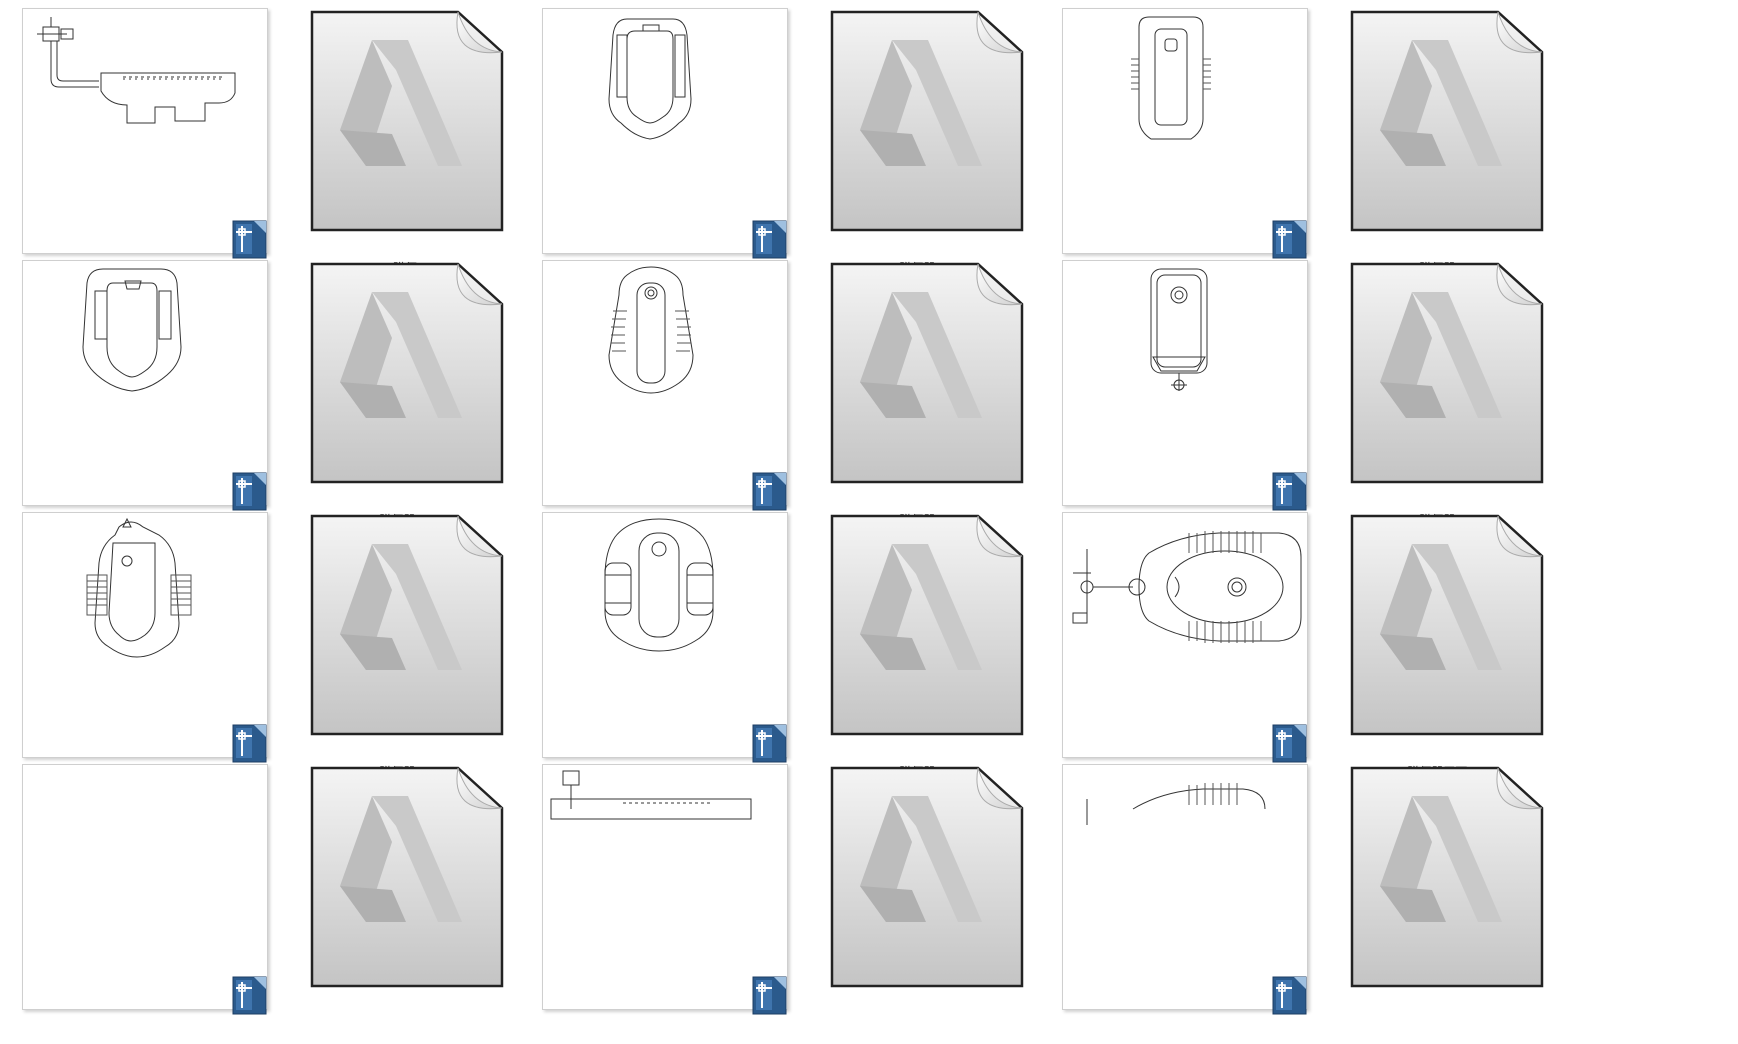 The image size is (1738, 1044). What do you see at coordinates (672, 652) in the screenshot?
I see `dwg-file-item: 蹲便器07` at bounding box center [672, 652].